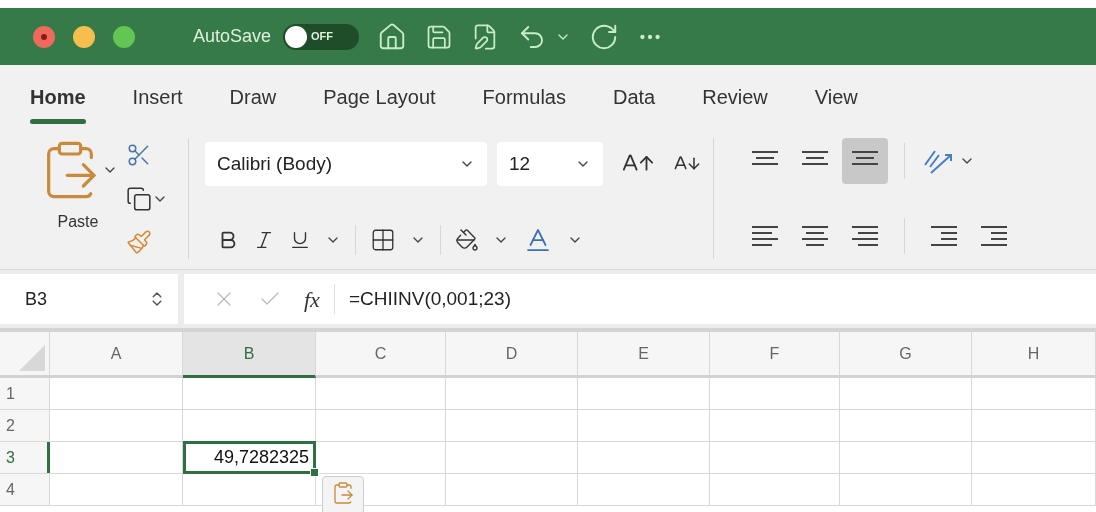 This screenshot has height=512, width=1096. What do you see at coordinates (253, 96) in the screenshot?
I see `ribbon-tab: Draw` at bounding box center [253, 96].